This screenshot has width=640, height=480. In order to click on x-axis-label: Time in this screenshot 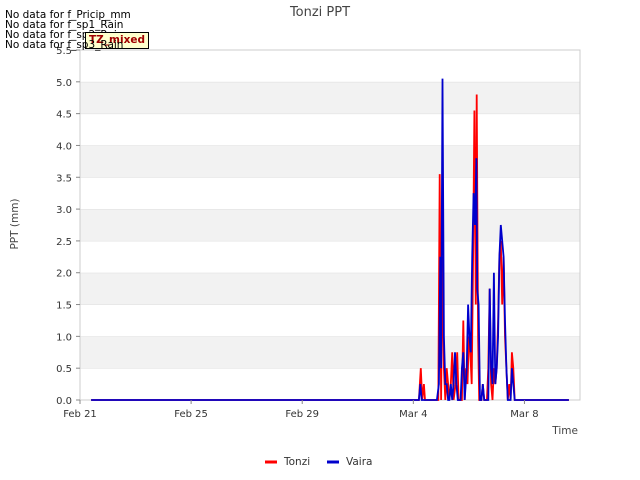, I will do `click(564, 431)`.